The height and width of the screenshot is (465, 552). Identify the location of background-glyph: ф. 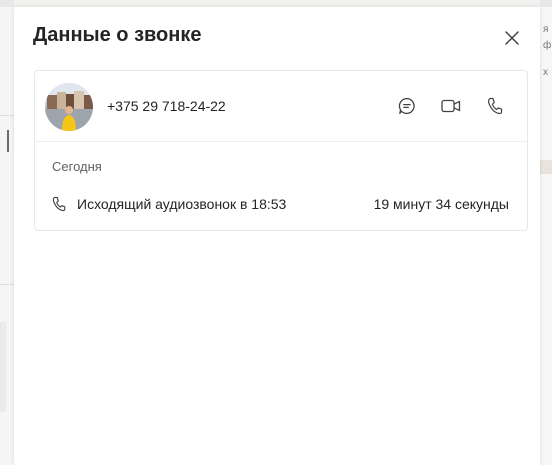
(547, 45).